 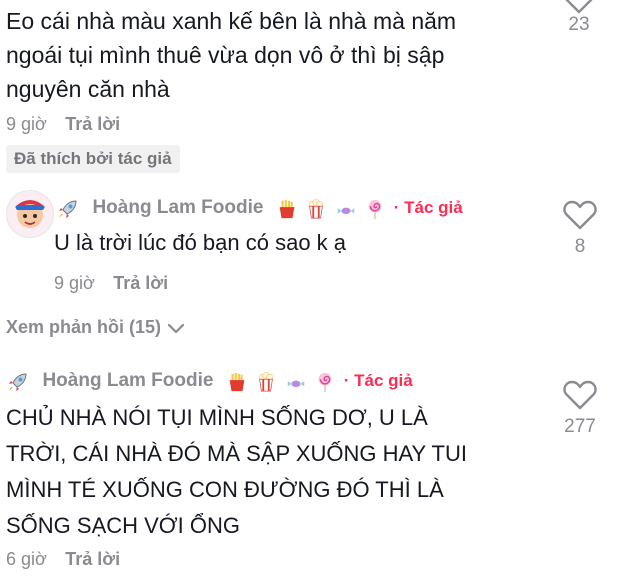 I want to click on comment-text-line: MÌNH TÉ XUỐNG CON ĐƯỜNG ĐÓ THÌ LÀ, so click(x=225, y=489).